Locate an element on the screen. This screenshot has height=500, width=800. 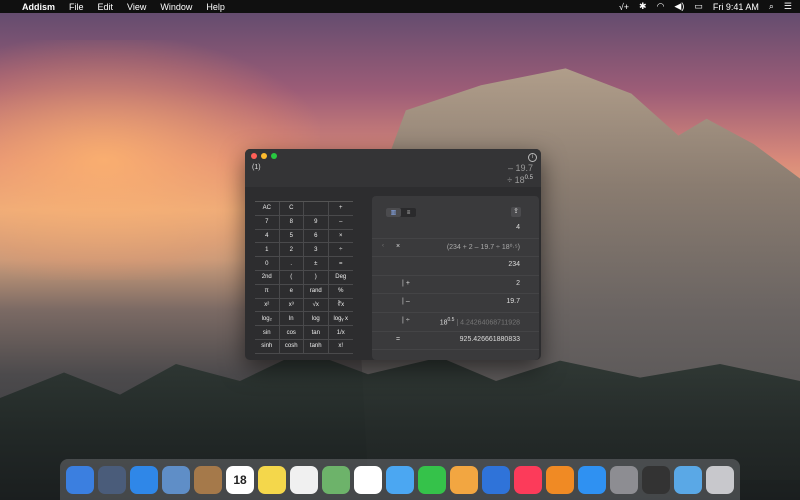
key-button: x² is located at coordinates (267, 305).